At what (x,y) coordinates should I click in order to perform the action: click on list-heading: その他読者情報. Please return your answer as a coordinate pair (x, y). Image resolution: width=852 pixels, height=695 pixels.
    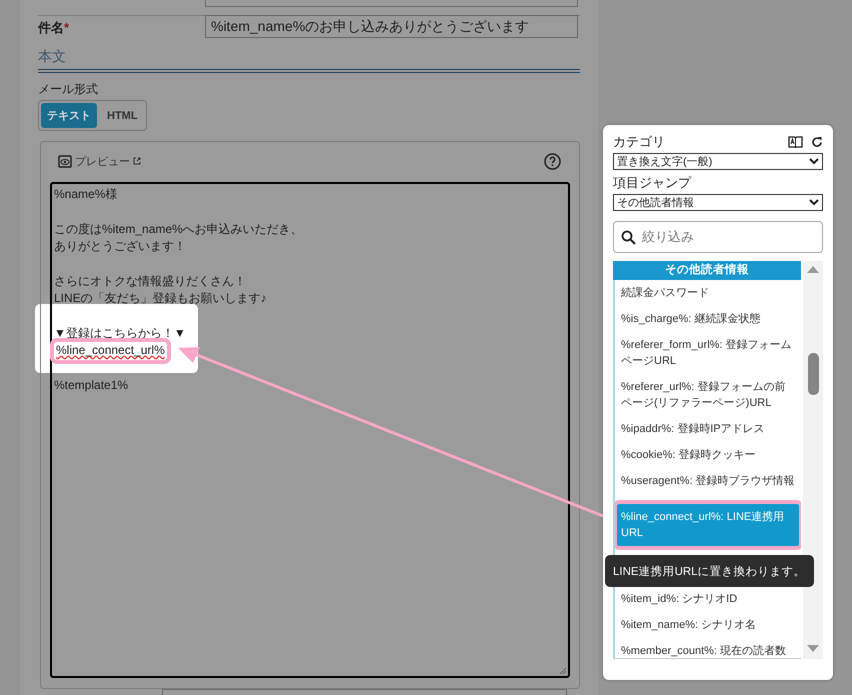
    Looking at the image, I should click on (707, 270).